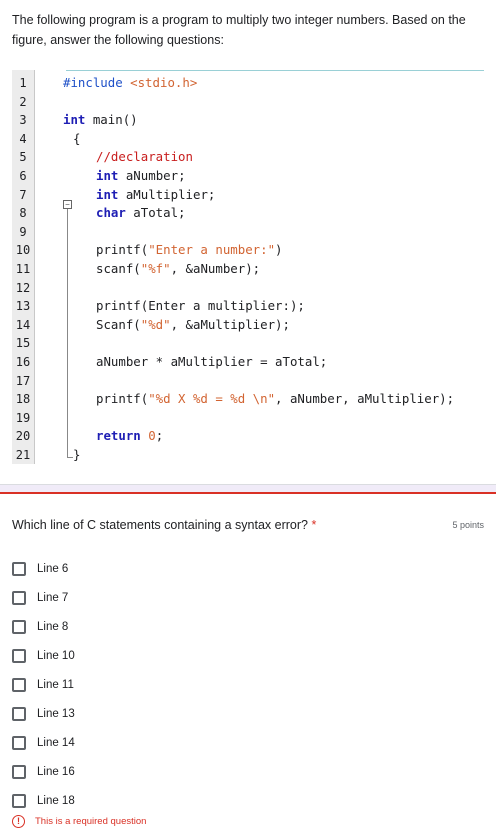 This screenshot has height=836, width=496. I want to click on points-label: 5 points, so click(468, 525).